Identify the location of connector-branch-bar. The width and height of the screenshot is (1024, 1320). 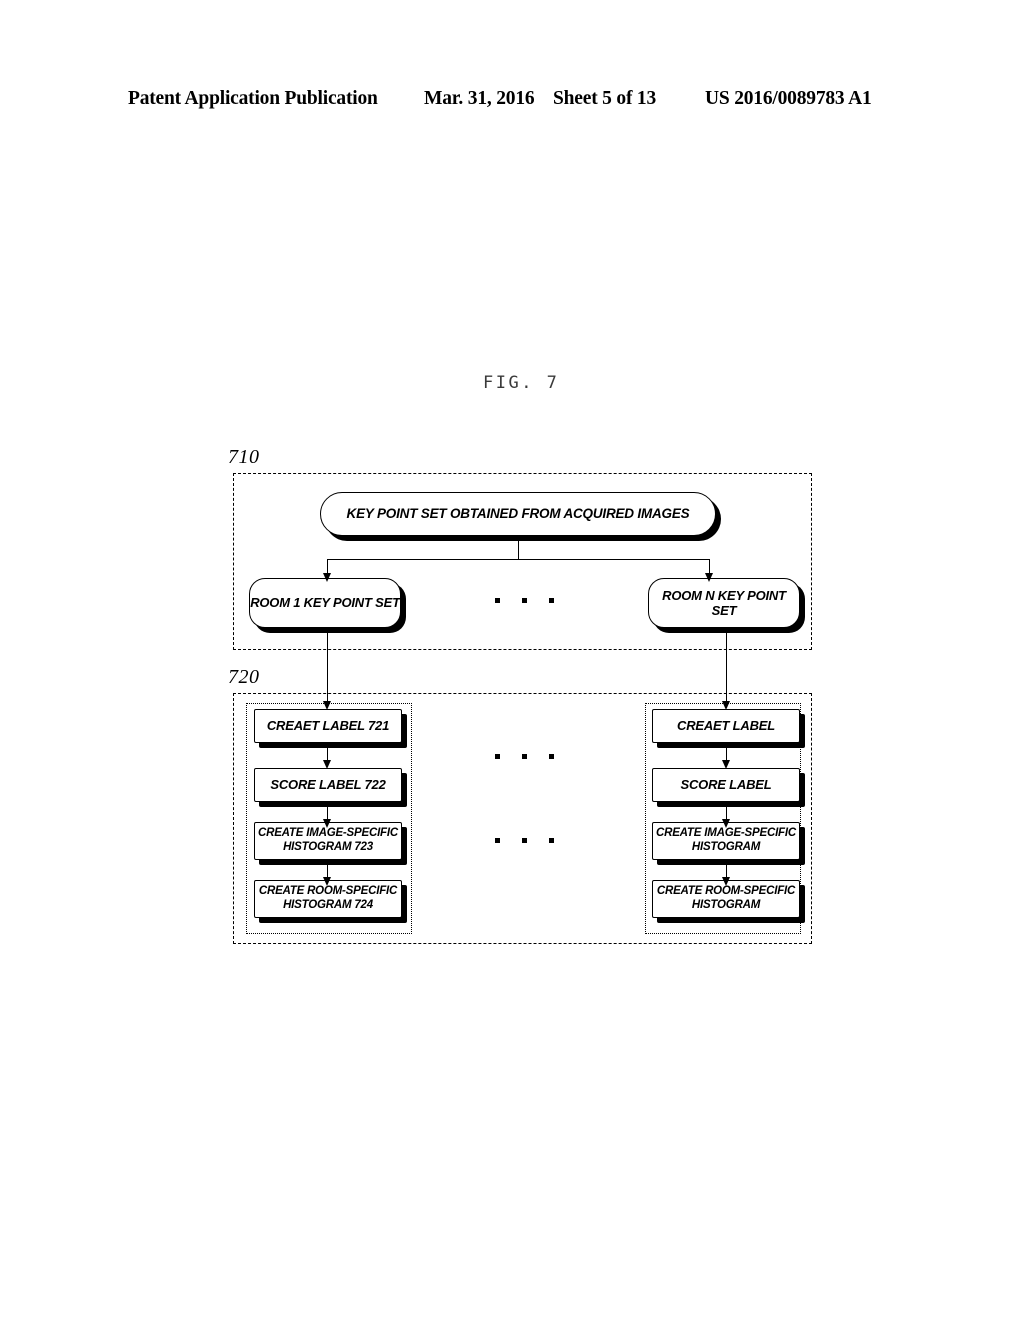
(518, 559).